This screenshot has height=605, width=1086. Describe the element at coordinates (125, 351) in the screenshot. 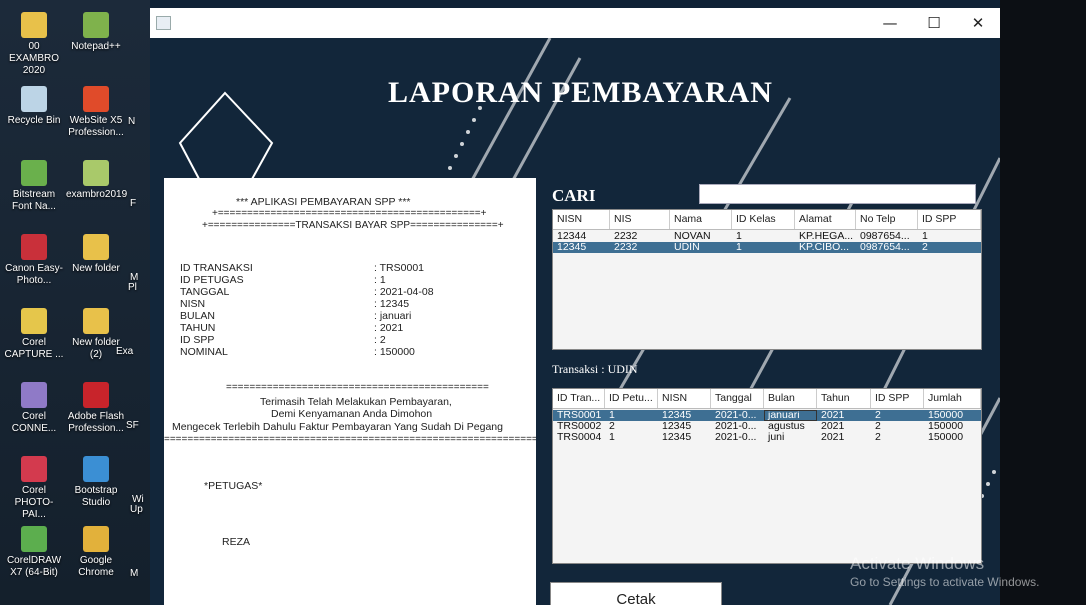

I see `desktop-shortcut-label-partial: Exa` at that location.